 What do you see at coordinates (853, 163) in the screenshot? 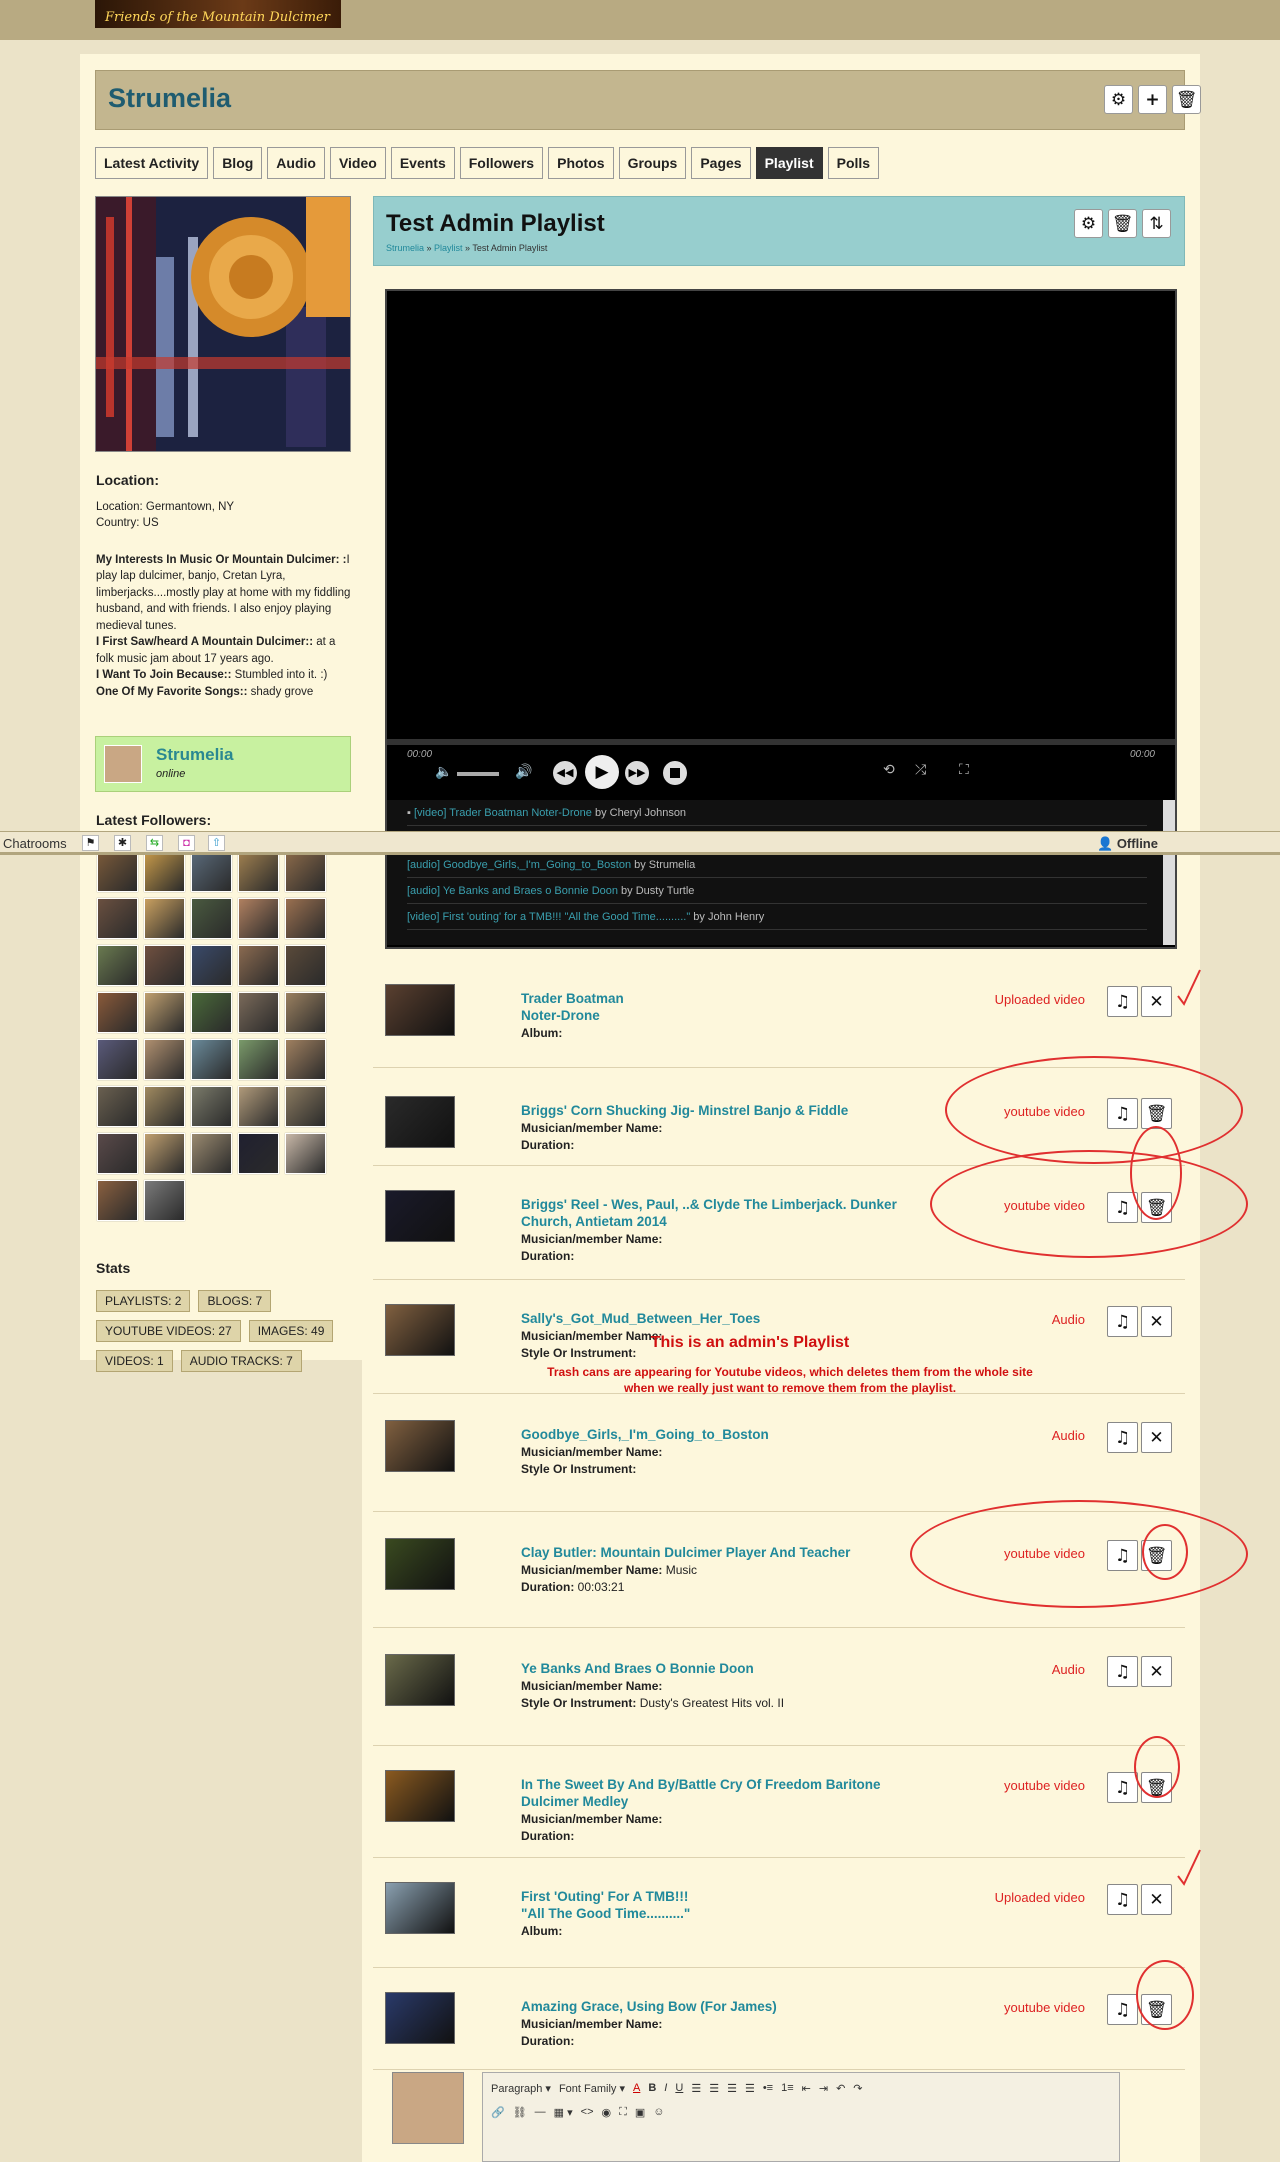
I see `tab-polls: Polls` at bounding box center [853, 163].